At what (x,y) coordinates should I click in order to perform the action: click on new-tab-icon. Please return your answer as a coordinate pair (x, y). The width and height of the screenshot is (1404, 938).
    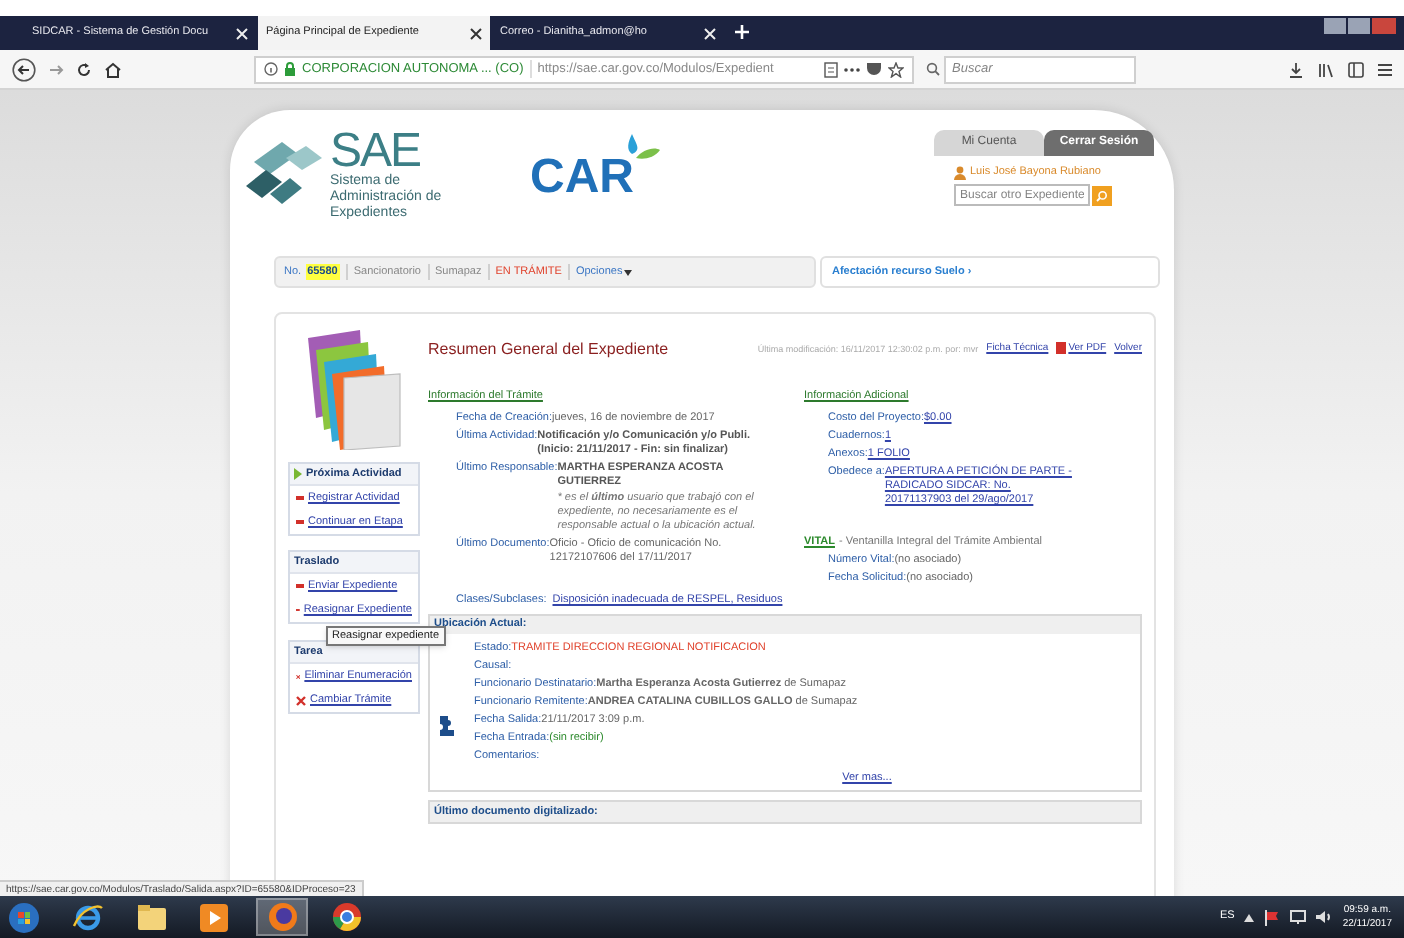
    Looking at the image, I should click on (742, 32).